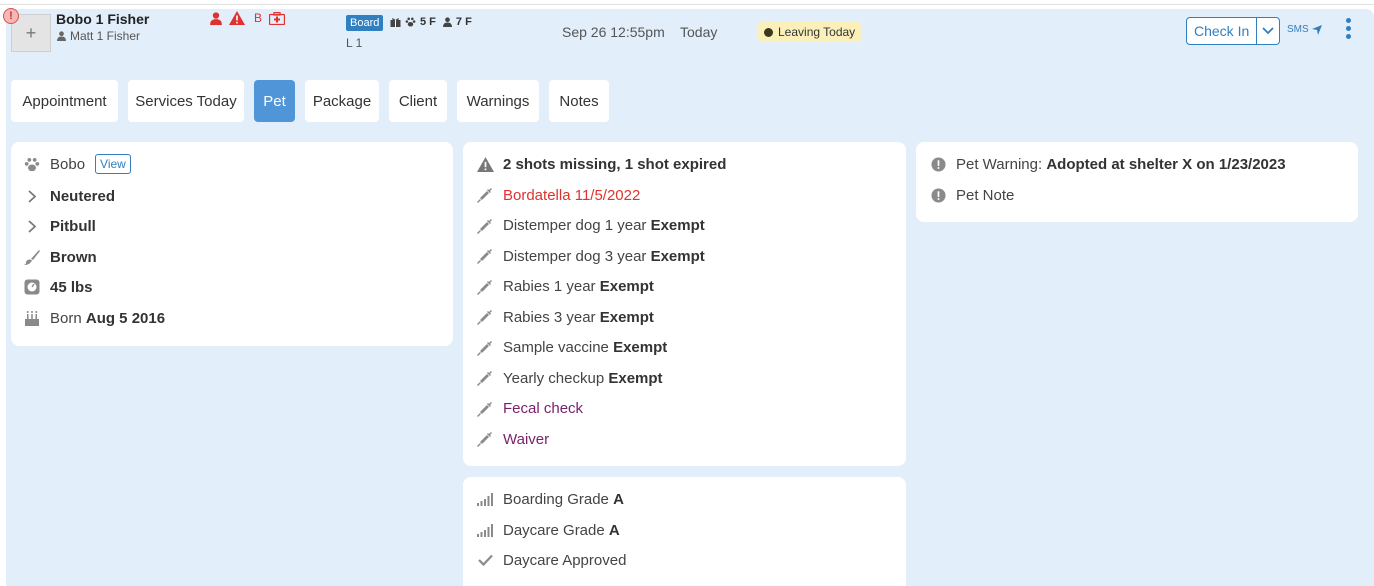  What do you see at coordinates (1298, 29) in the screenshot?
I see `sms-label: SMS` at bounding box center [1298, 29].